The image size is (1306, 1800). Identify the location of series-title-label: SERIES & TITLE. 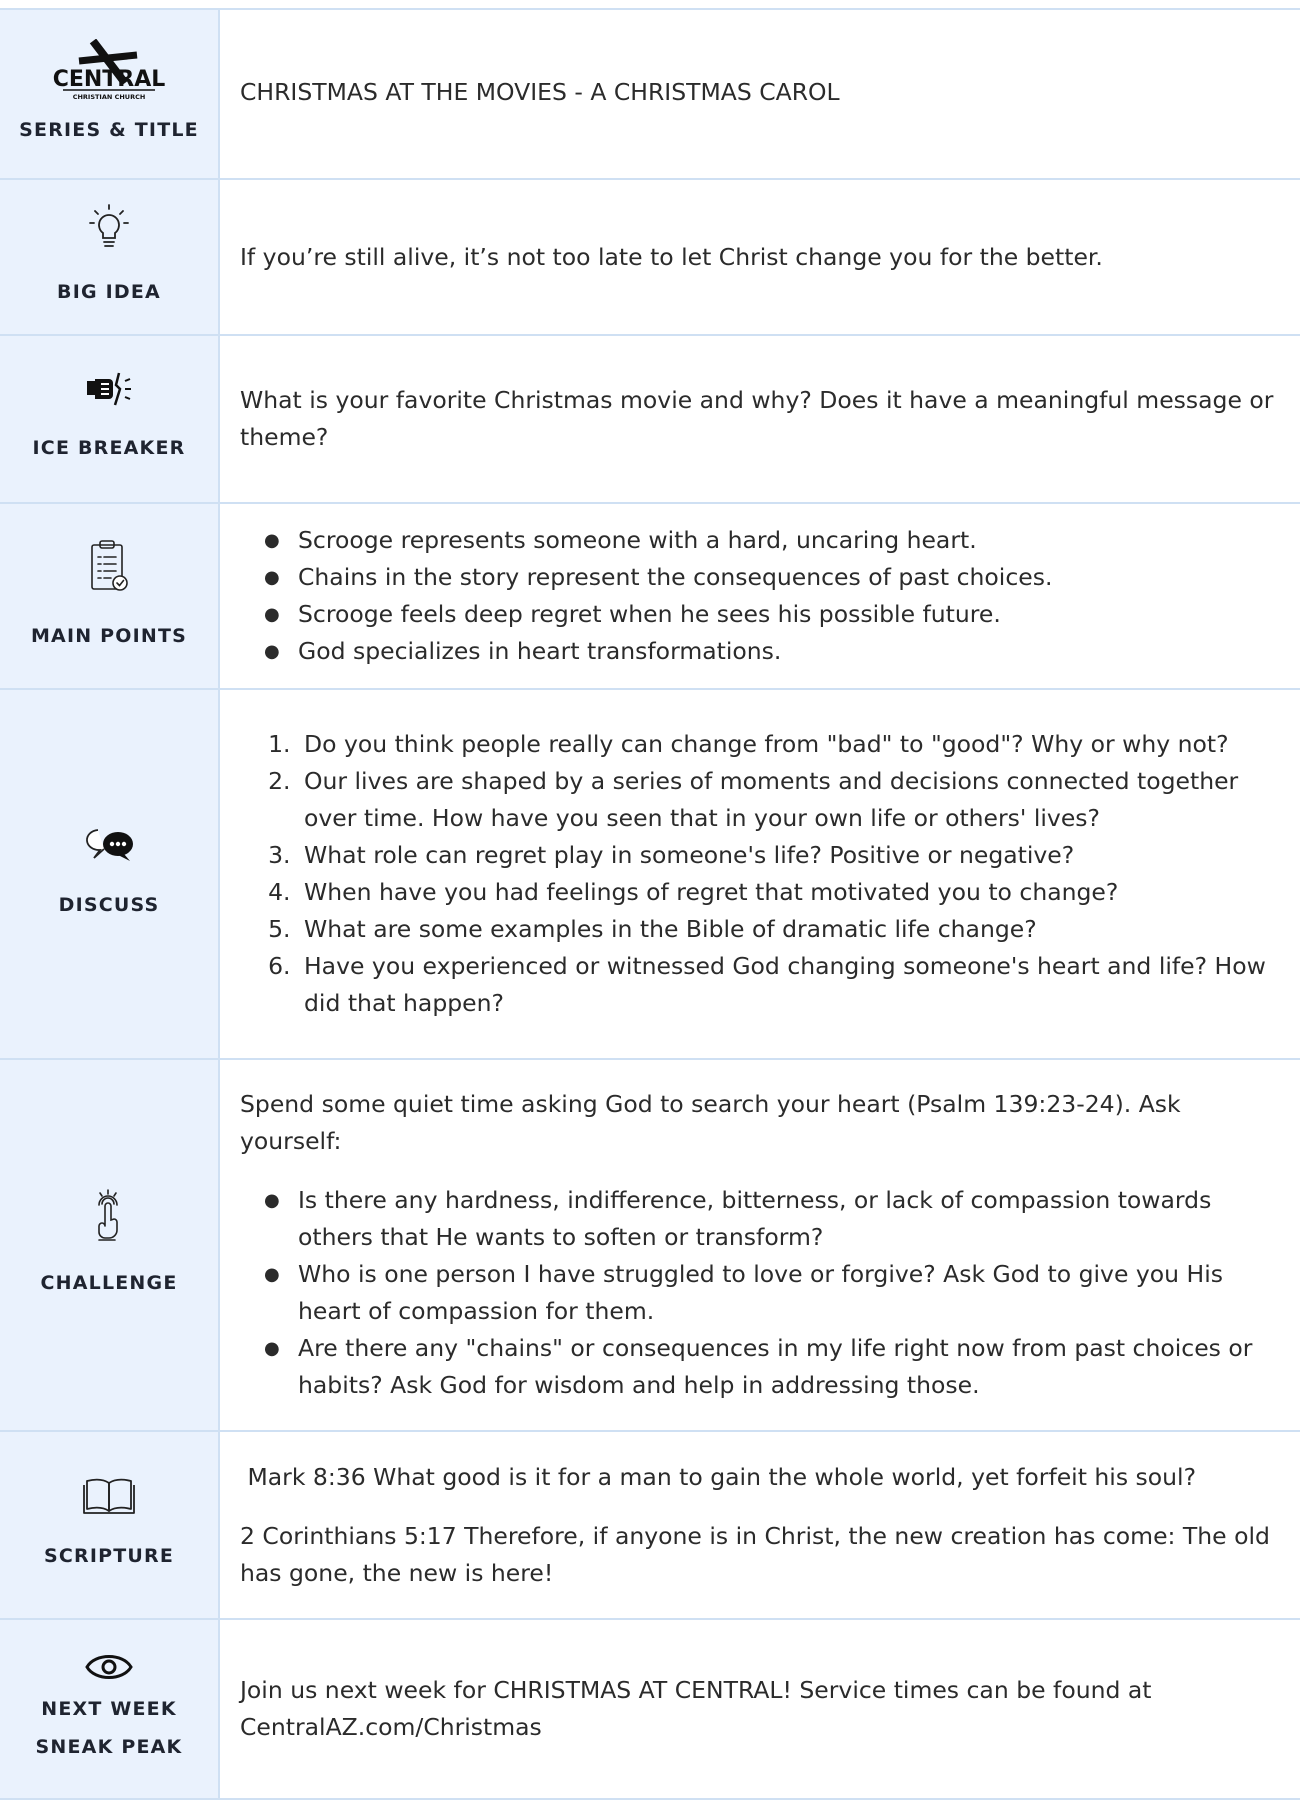
(109, 130).